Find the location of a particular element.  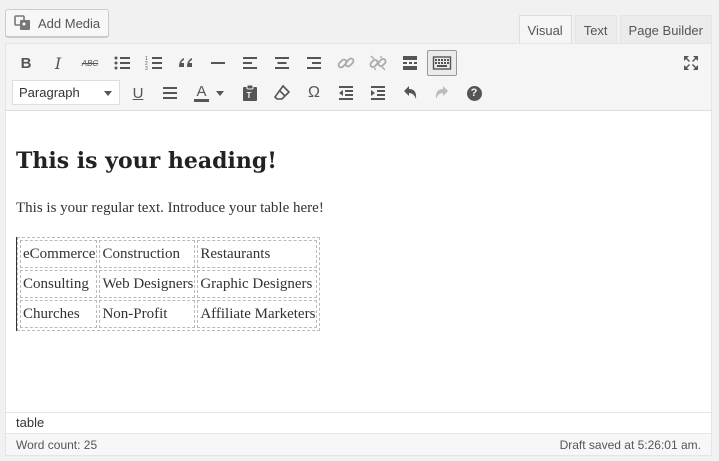

toolbar-toggle-icon is located at coordinates (442, 63).